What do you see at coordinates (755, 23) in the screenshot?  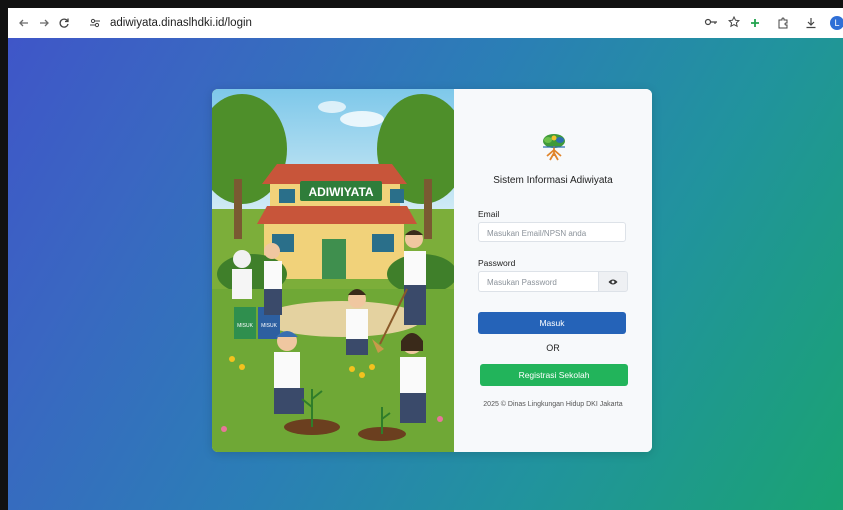 I see `plus-extension-icon` at bounding box center [755, 23].